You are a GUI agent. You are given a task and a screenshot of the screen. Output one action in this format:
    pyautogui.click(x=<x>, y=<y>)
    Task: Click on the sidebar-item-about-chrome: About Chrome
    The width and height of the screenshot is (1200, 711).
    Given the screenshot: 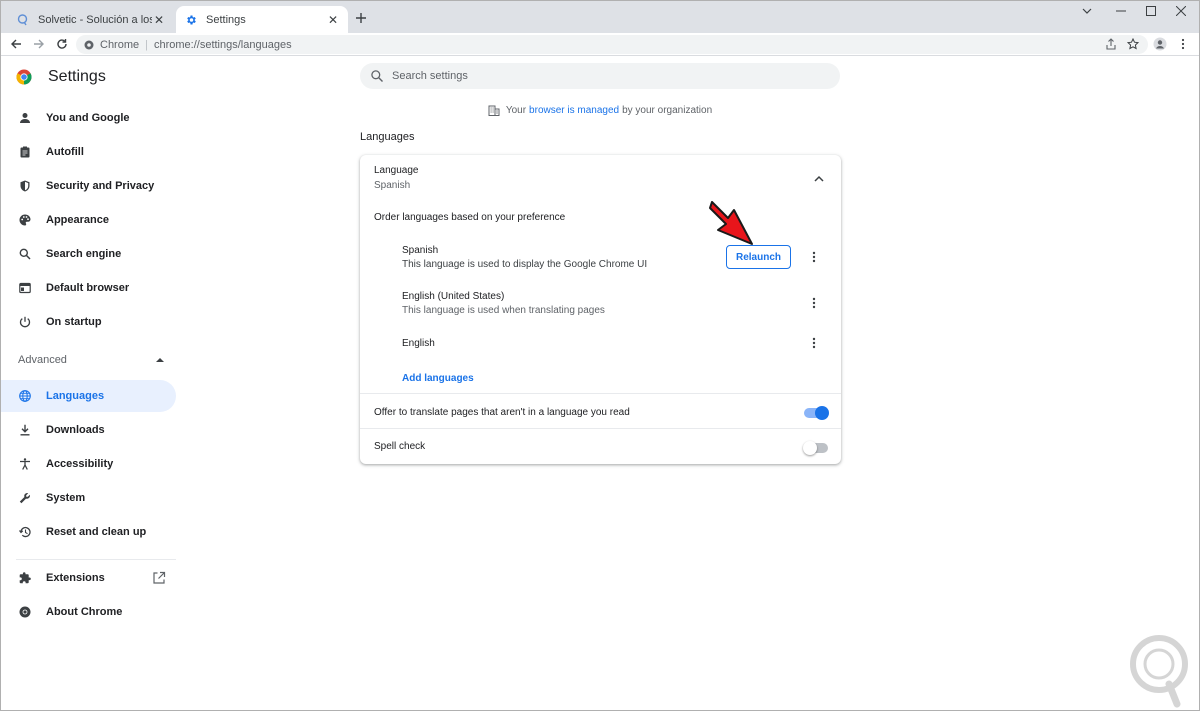 What is the action you would take?
    pyautogui.click(x=88, y=612)
    